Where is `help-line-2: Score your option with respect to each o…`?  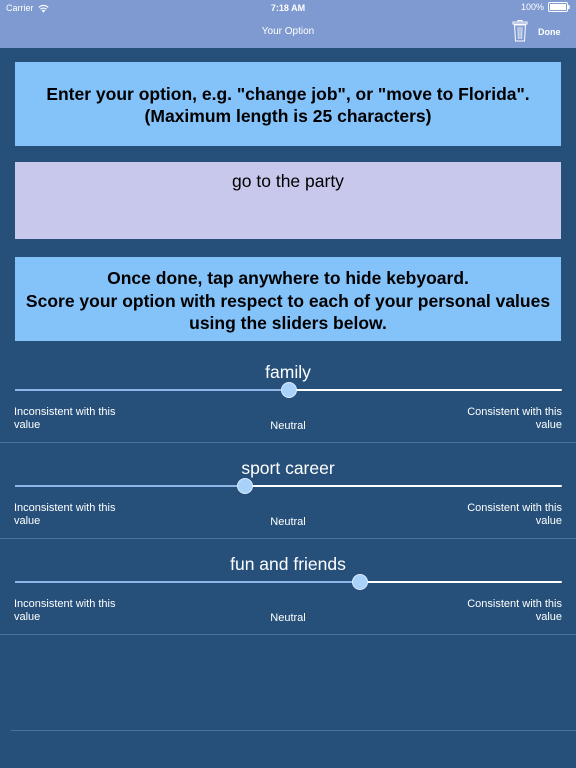
help-line-2: Score your option with respect to each o… is located at coordinates (288, 300).